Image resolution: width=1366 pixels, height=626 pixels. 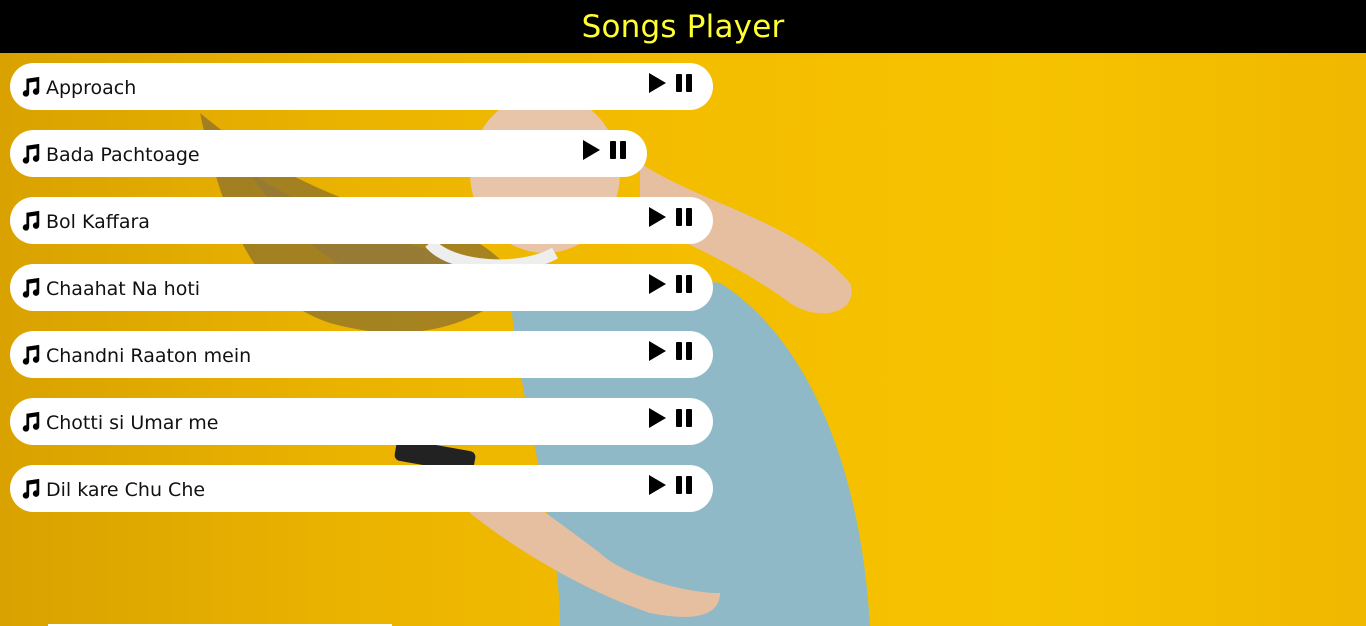 What do you see at coordinates (149, 356) in the screenshot?
I see `song-title: Chandni Raaton mein` at bounding box center [149, 356].